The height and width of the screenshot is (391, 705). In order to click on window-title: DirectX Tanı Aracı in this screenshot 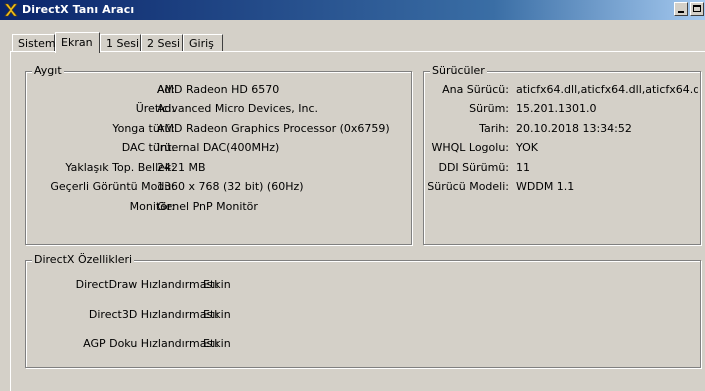, I will do `click(78, 9)`.